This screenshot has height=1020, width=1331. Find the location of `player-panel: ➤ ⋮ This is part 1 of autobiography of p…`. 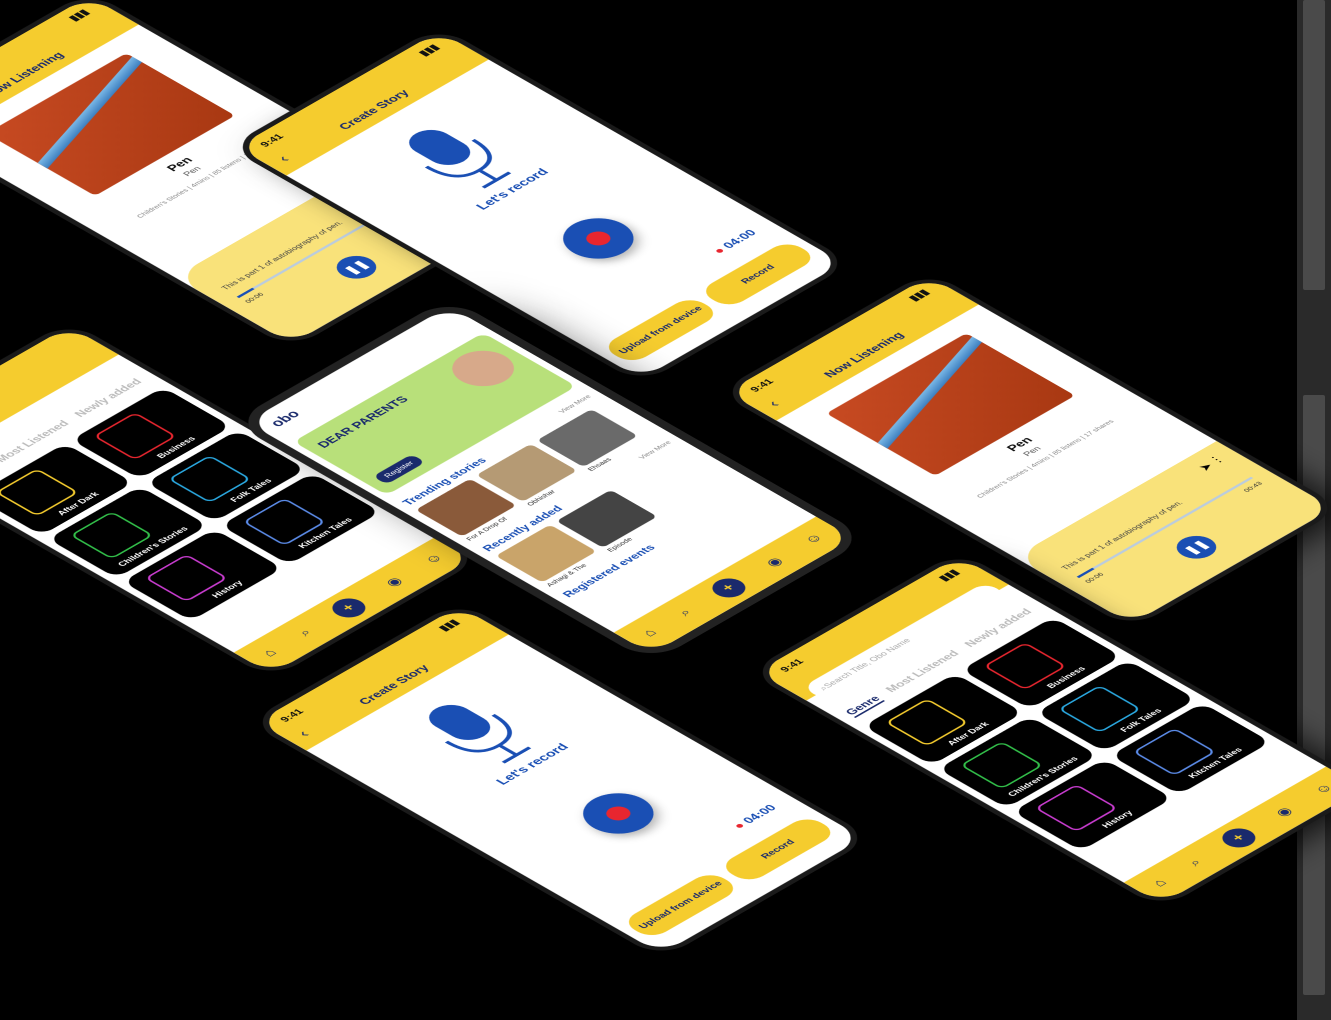

player-panel: ➤ ⋮ This is part 1 of autobiography of p… is located at coordinates (1172, 532).